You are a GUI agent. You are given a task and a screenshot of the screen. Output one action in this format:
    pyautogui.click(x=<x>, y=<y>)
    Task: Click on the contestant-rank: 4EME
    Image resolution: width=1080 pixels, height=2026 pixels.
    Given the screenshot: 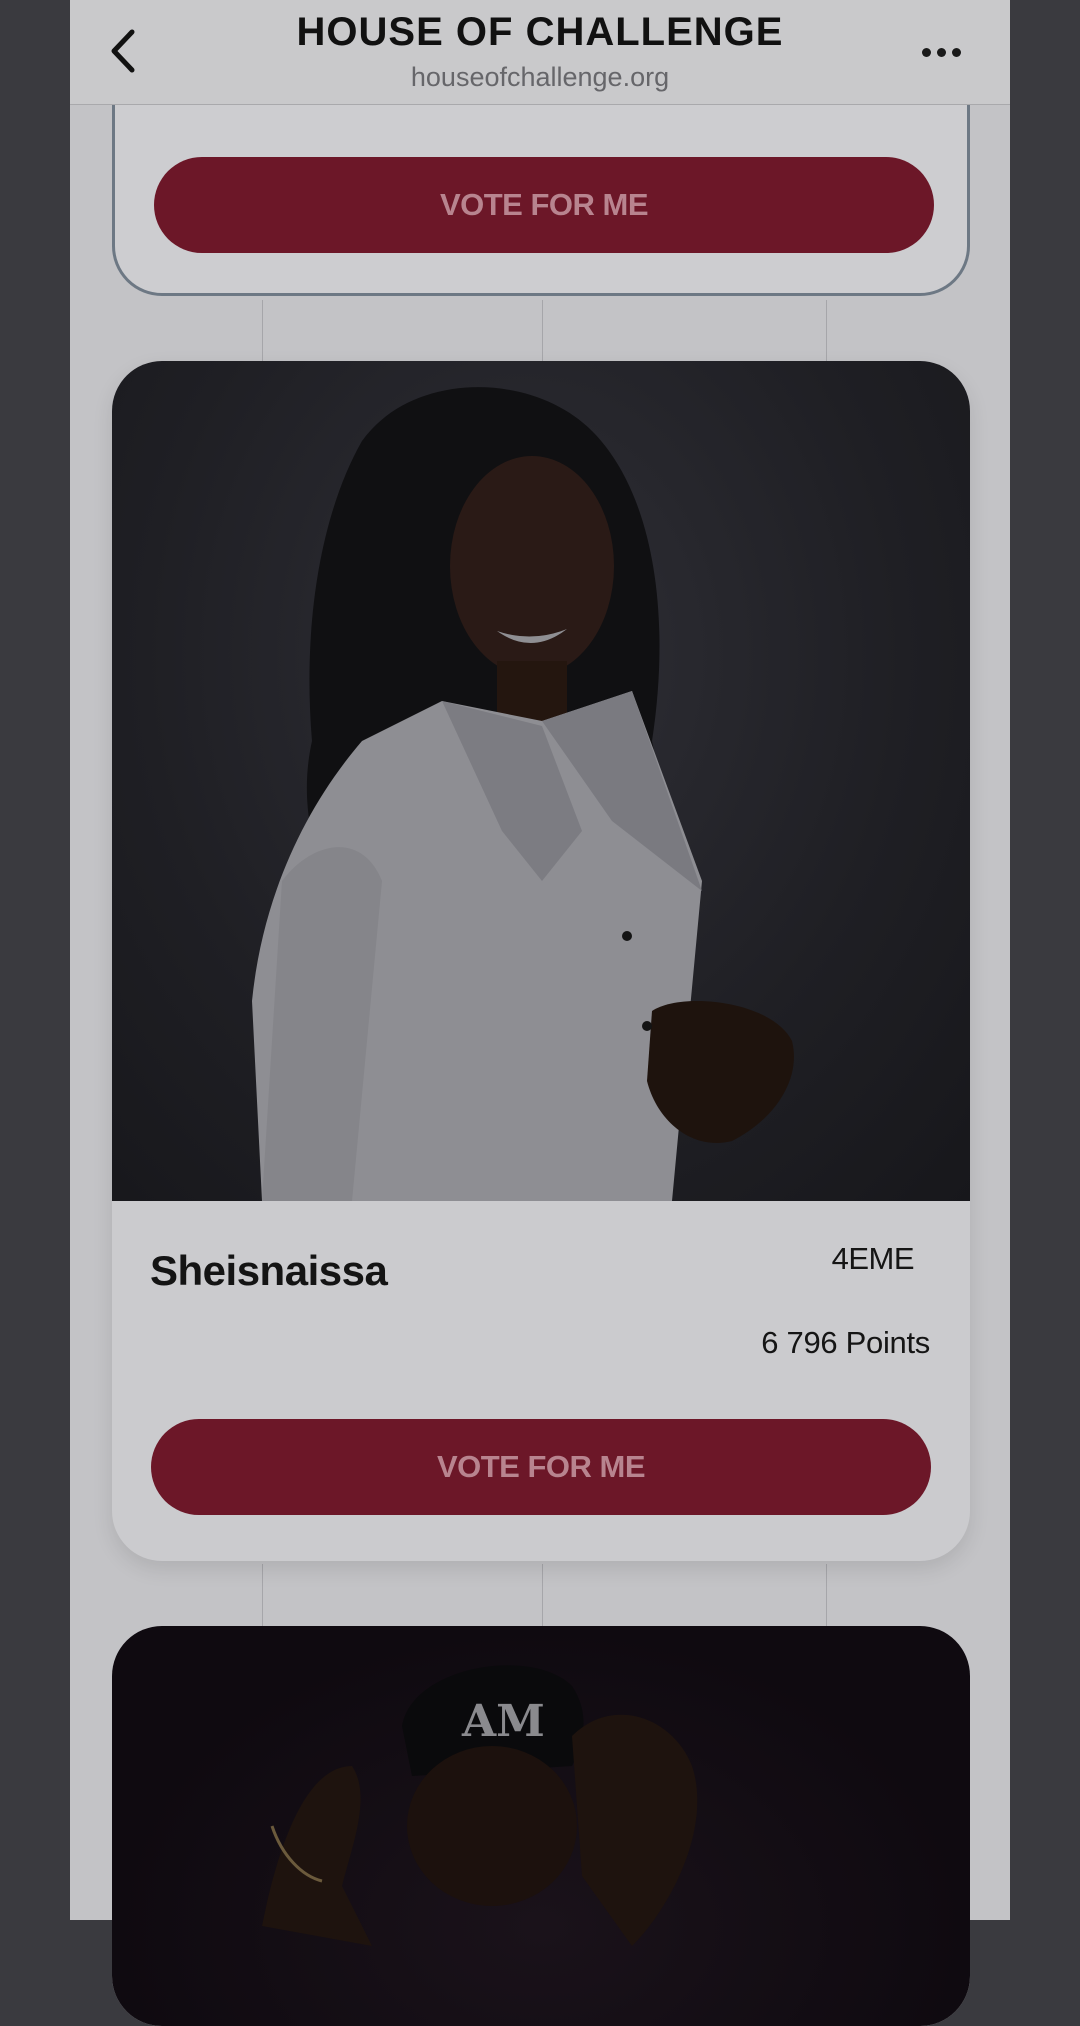 What is the action you would take?
    pyautogui.click(x=873, y=1258)
    